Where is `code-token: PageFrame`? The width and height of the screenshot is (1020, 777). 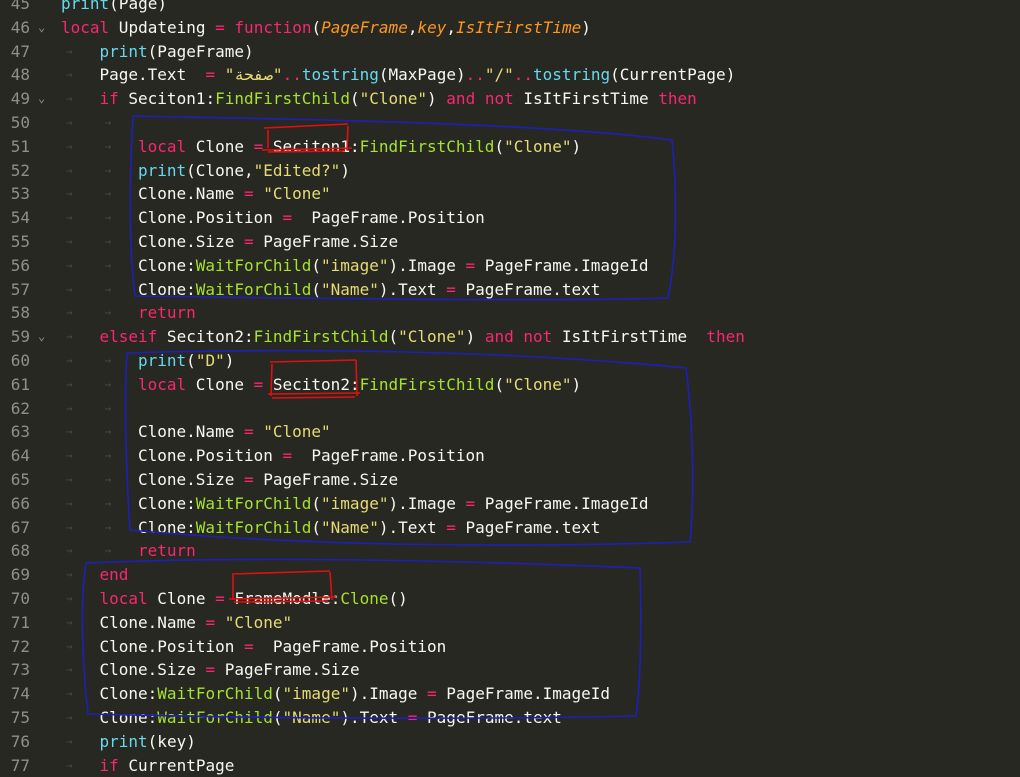 code-token: PageFrame is located at coordinates (364, 27).